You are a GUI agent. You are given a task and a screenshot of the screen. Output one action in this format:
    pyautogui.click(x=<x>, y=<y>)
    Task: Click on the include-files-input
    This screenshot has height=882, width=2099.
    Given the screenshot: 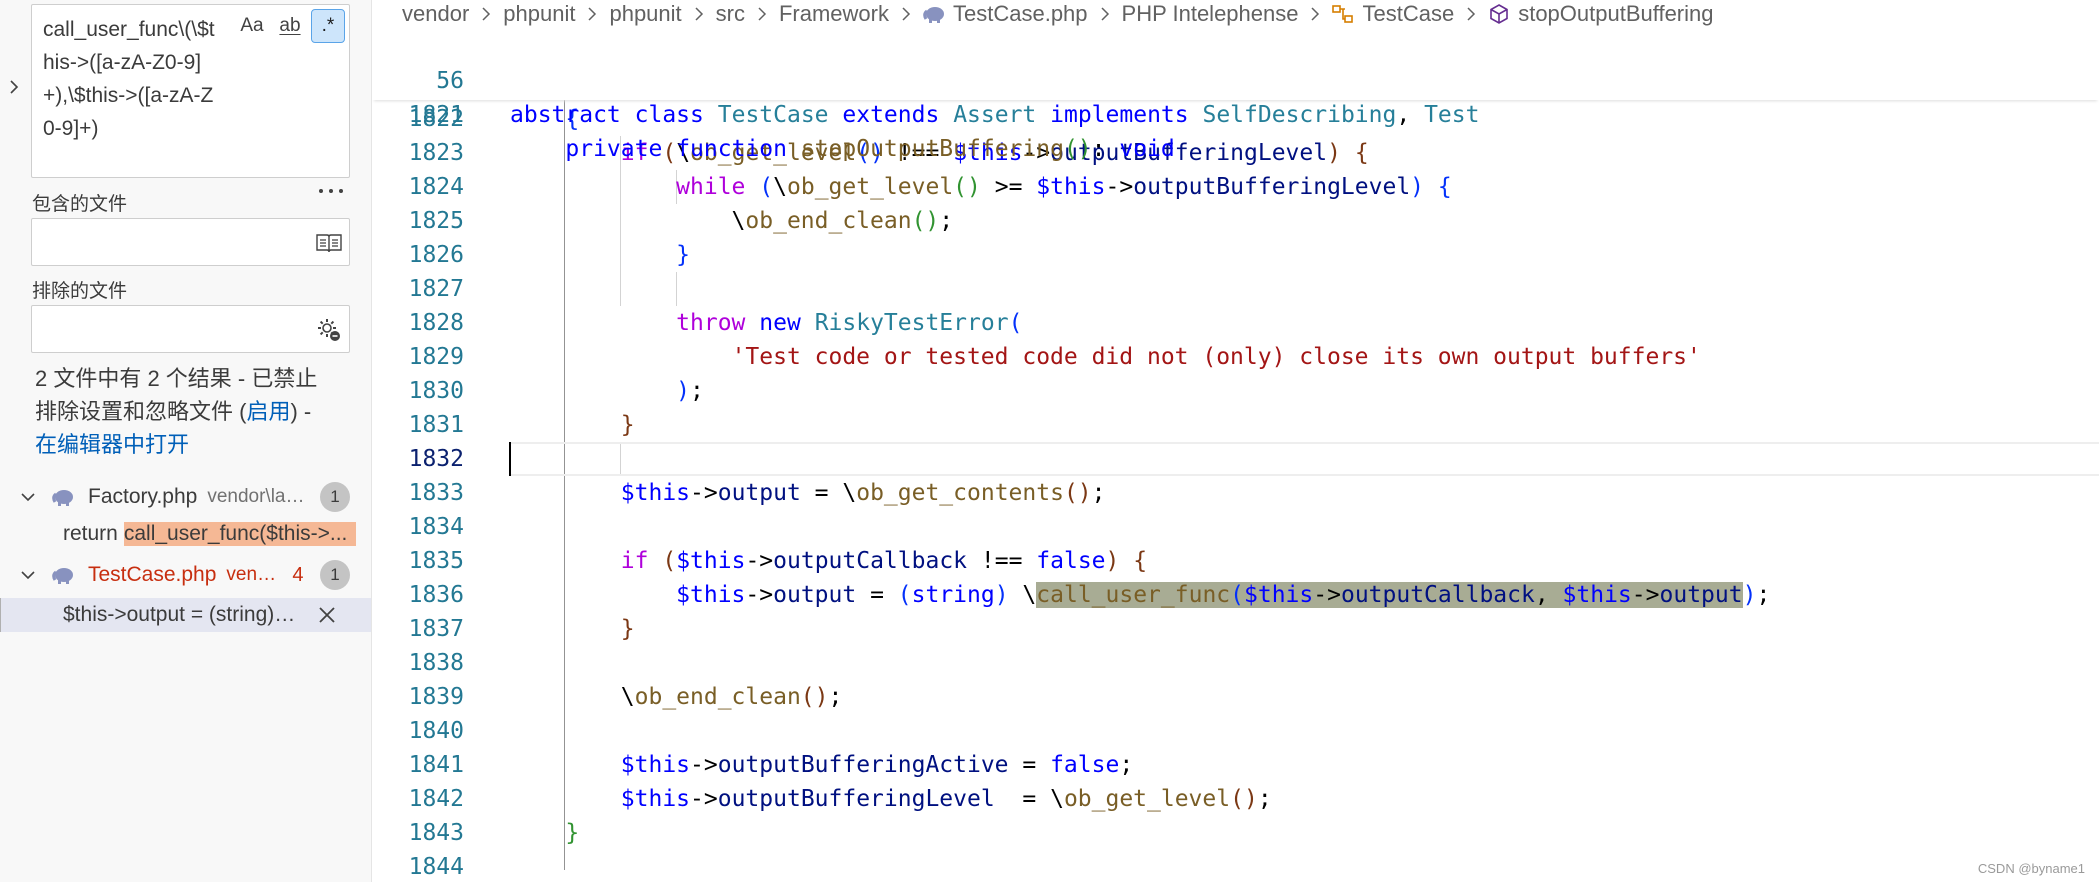 What is the action you would take?
    pyautogui.click(x=190, y=242)
    